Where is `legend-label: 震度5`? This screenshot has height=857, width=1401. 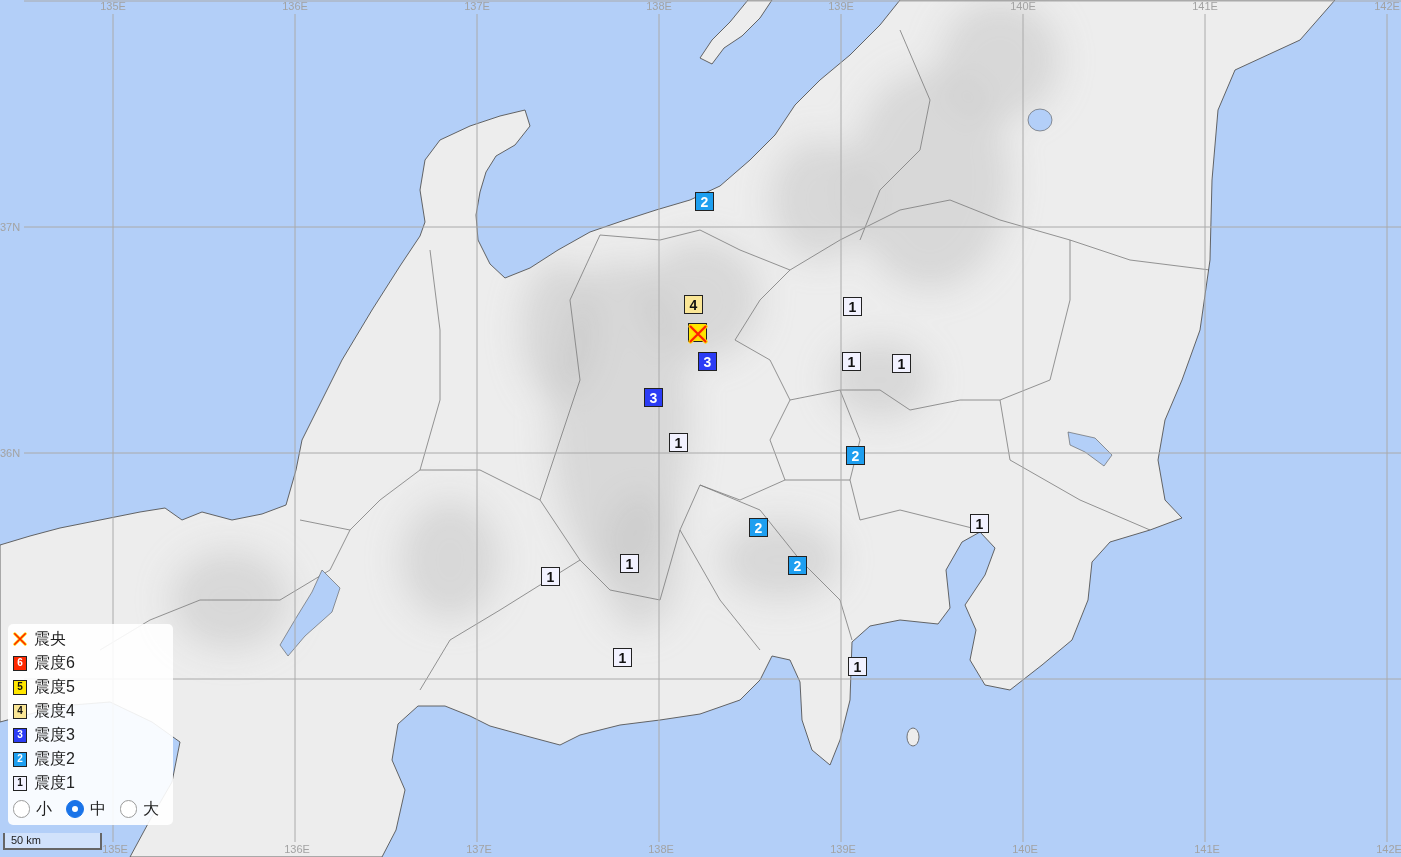
legend-label: 震度5 is located at coordinates (54, 687).